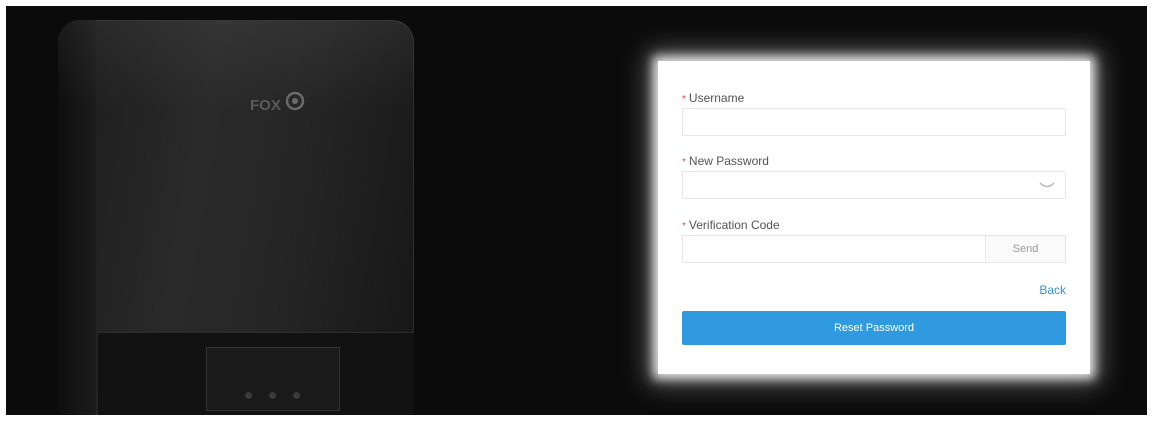 This screenshot has width=1153, height=421. I want to click on verification-code-label-text: Verification Code, so click(734, 225).